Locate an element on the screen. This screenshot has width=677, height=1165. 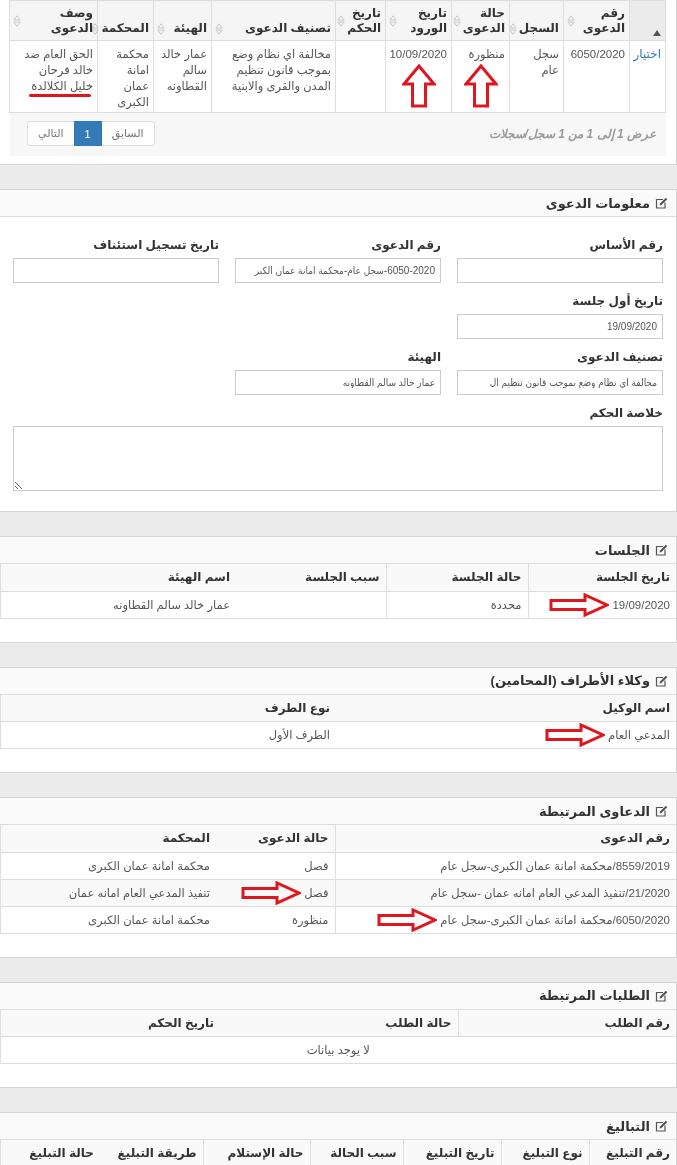
empty-message: لا يوجد بيانات is located at coordinates (338, 1050).